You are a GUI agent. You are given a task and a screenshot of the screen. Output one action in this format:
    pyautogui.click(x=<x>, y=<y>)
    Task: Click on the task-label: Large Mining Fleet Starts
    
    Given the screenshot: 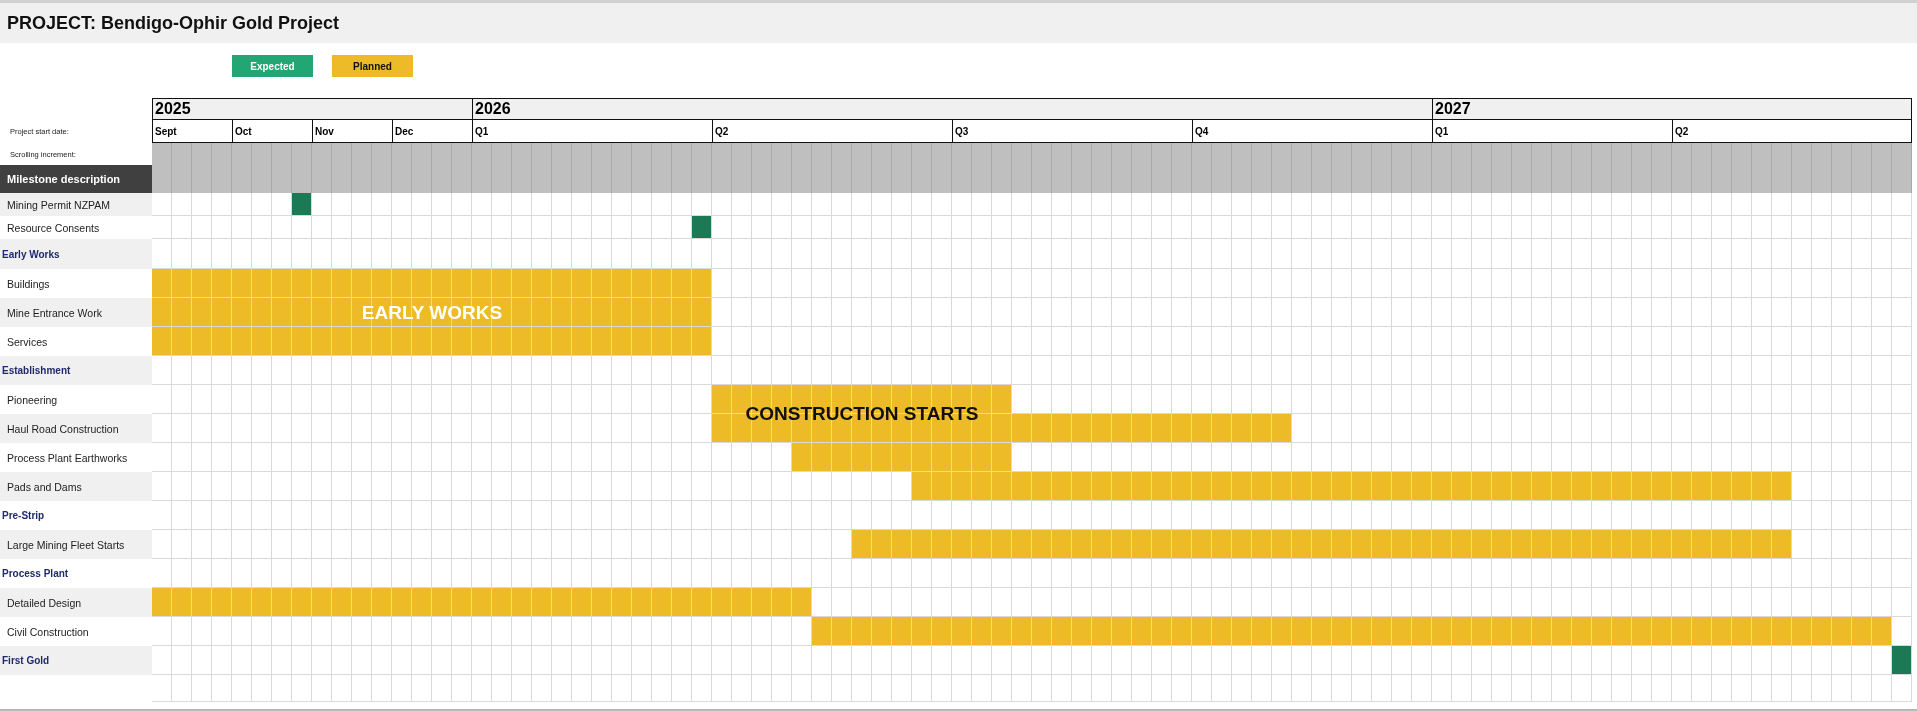 What is the action you would take?
    pyautogui.click(x=66, y=544)
    